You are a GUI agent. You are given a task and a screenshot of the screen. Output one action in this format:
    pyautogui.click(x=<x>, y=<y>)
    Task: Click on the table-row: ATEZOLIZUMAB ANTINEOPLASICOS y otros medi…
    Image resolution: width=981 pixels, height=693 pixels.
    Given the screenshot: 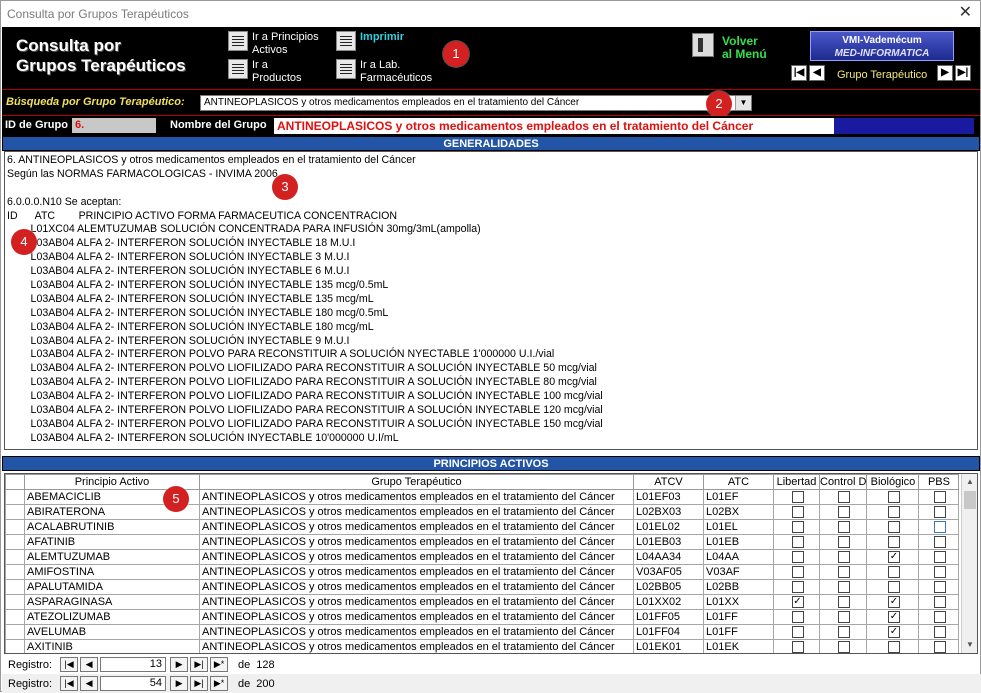 What is the action you would take?
    pyautogui.click(x=482, y=617)
    